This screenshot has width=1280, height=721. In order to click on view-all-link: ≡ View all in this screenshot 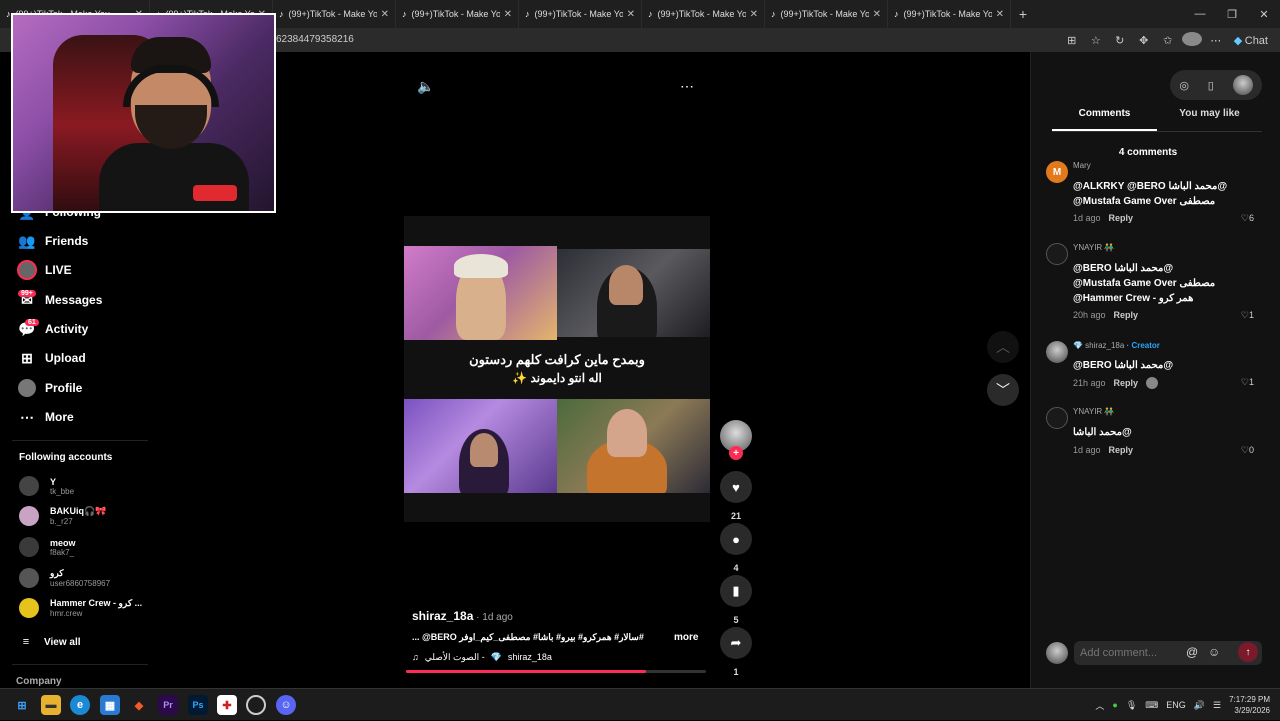, I will do `click(50, 642)`.